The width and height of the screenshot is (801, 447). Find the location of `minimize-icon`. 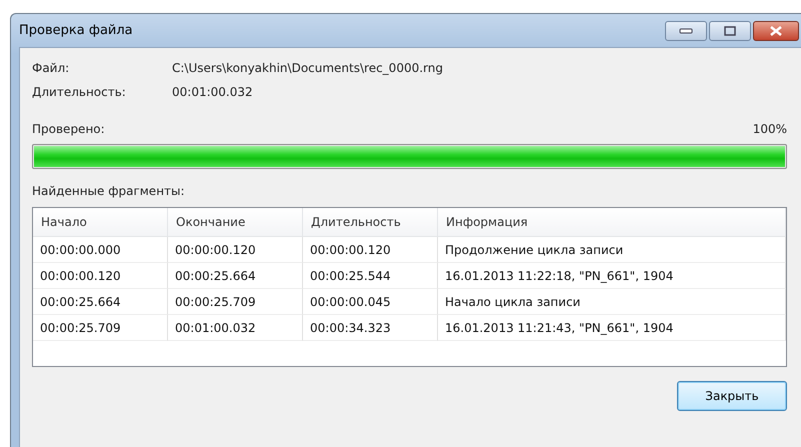

minimize-icon is located at coordinates (686, 31).